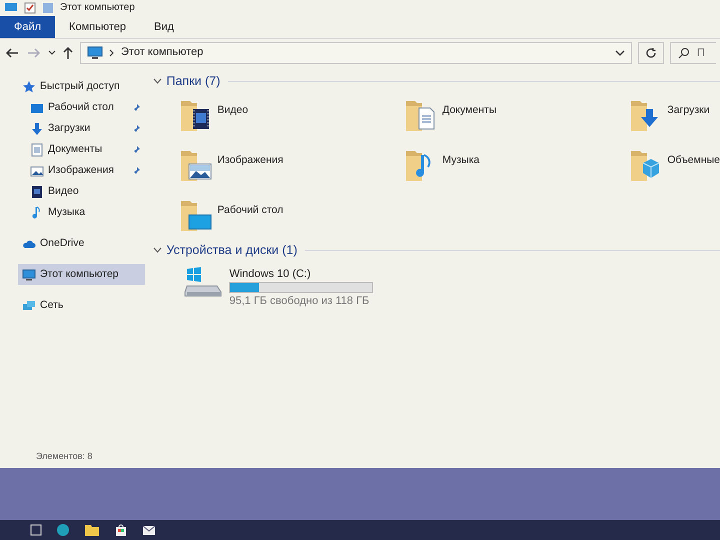 The width and height of the screenshot is (720, 540). Describe the element at coordinates (82, 274) in the screenshot. I see `sidebar-item: Этот компьютер` at that location.